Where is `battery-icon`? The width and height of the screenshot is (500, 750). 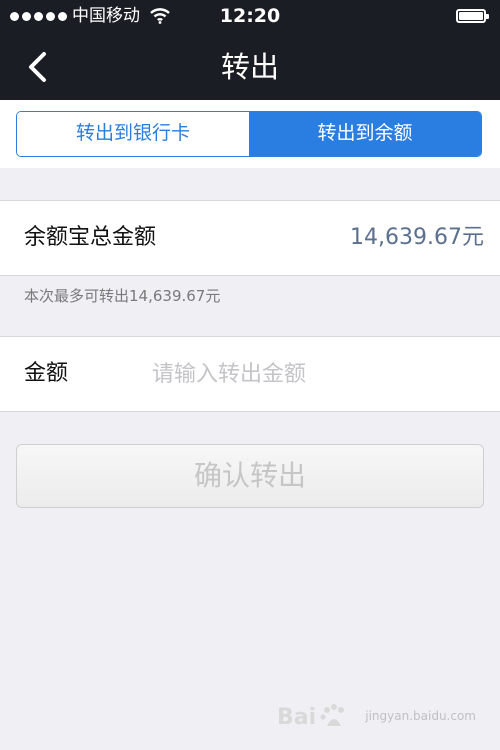
battery-icon is located at coordinates (472, 16).